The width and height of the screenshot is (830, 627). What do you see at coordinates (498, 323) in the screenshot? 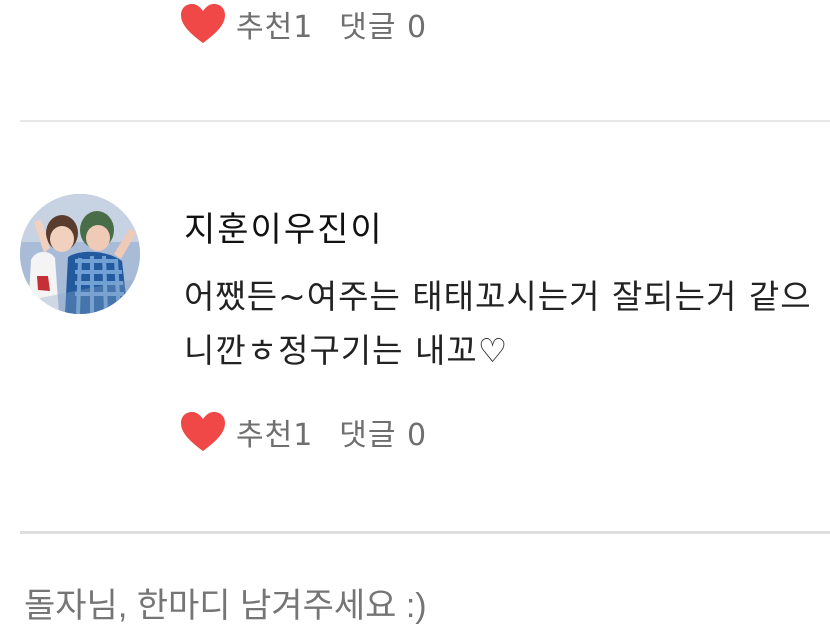
I see `comment-text: 어쨌든~여주는 태태꼬시는거 잘되는거 같으니깐ㅎ정구기는 내꼬♡` at bounding box center [498, 323].